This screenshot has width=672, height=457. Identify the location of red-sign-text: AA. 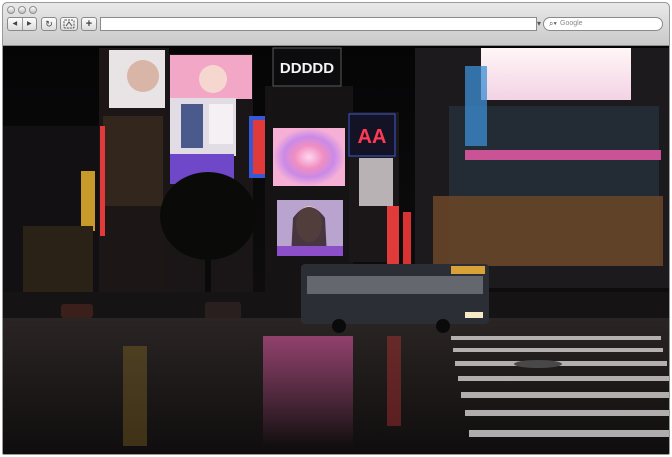
(372, 137).